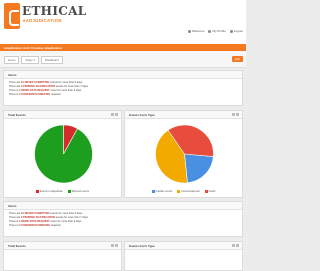  Describe the element at coordinates (17, 115) in the screenshot. I see `total-events-title: Total Events` at that location.